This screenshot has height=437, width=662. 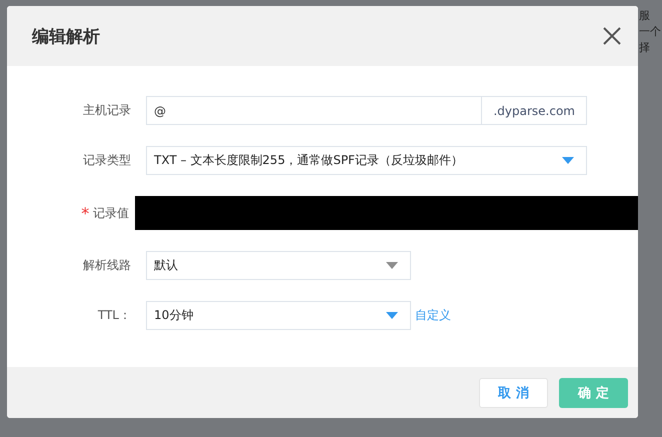 What do you see at coordinates (85, 213) in the screenshot?
I see `required-mark: *` at bounding box center [85, 213].